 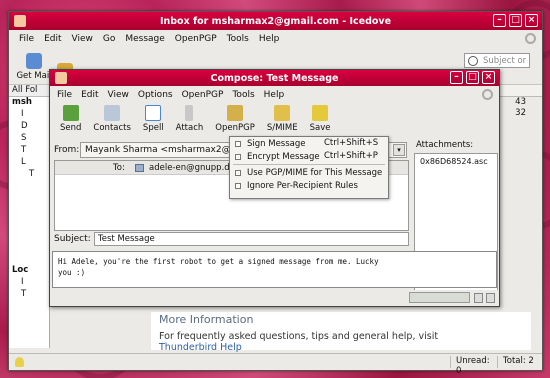 I want to click on to-recipient: adele-en@gnupp.de, so click(x=192, y=168).